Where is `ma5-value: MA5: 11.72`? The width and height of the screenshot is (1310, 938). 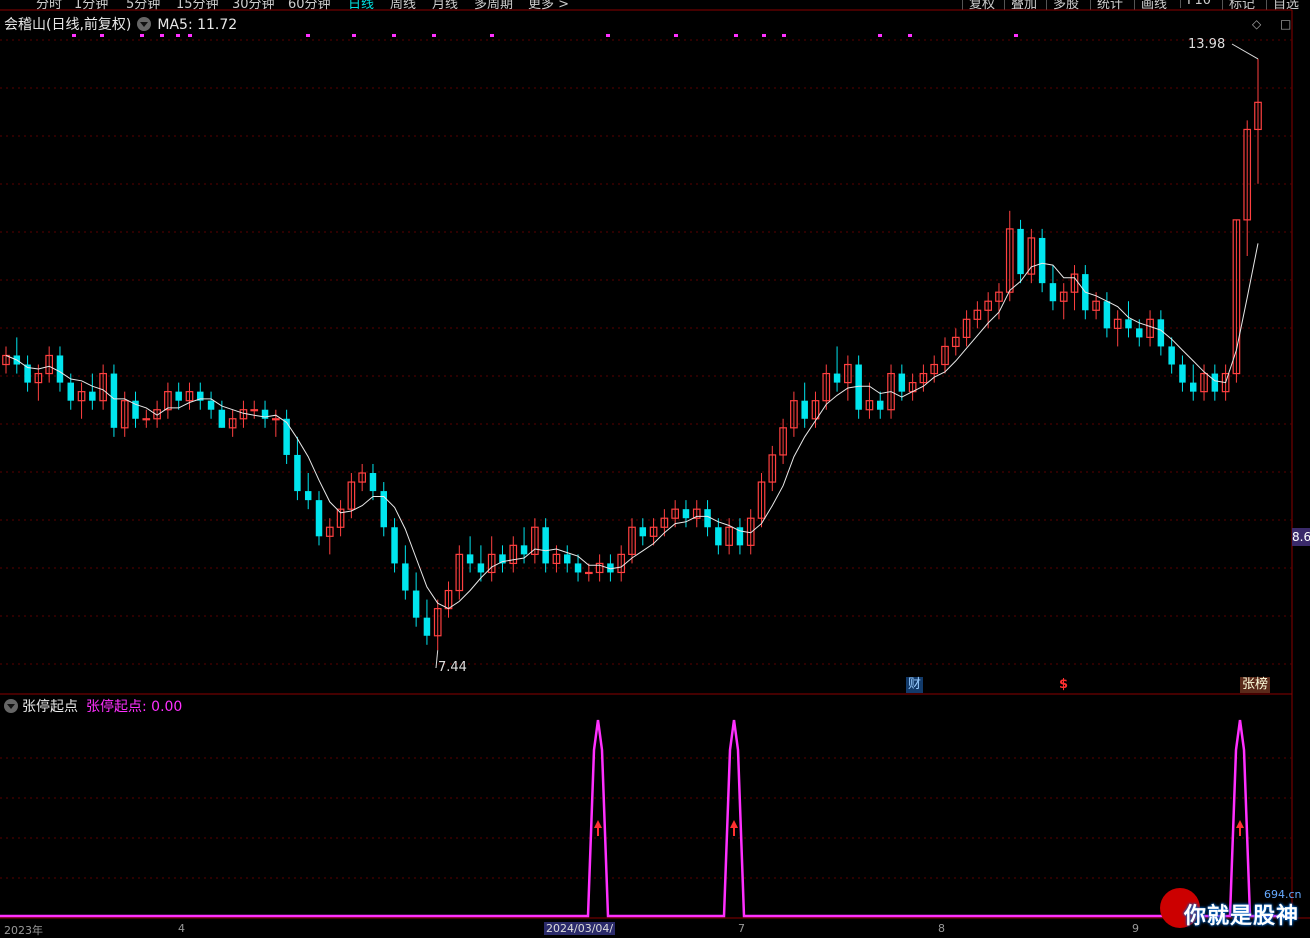
ma5-value: MA5: 11.72 is located at coordinates (197, 25).